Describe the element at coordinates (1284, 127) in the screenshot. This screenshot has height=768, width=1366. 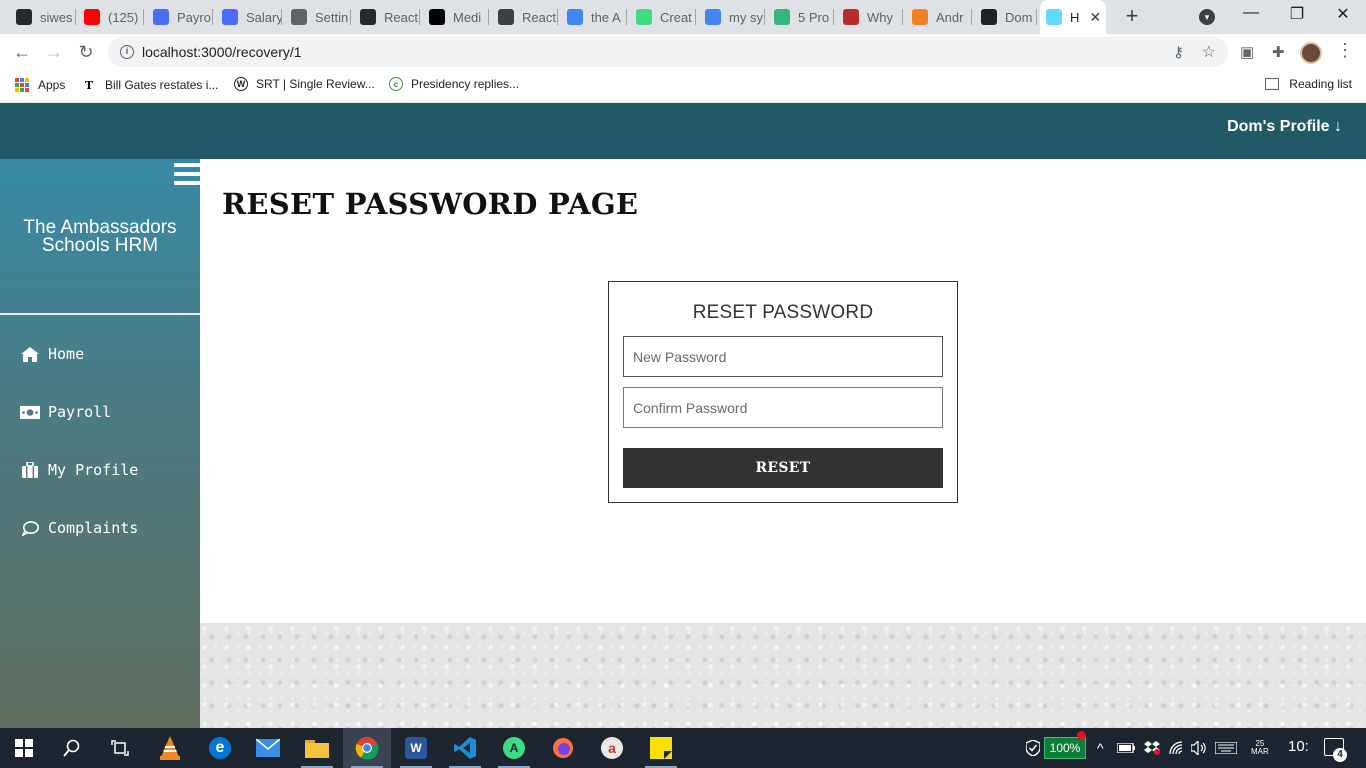
I see `profile-dropdown: Dom's Profile ↓` at that location.